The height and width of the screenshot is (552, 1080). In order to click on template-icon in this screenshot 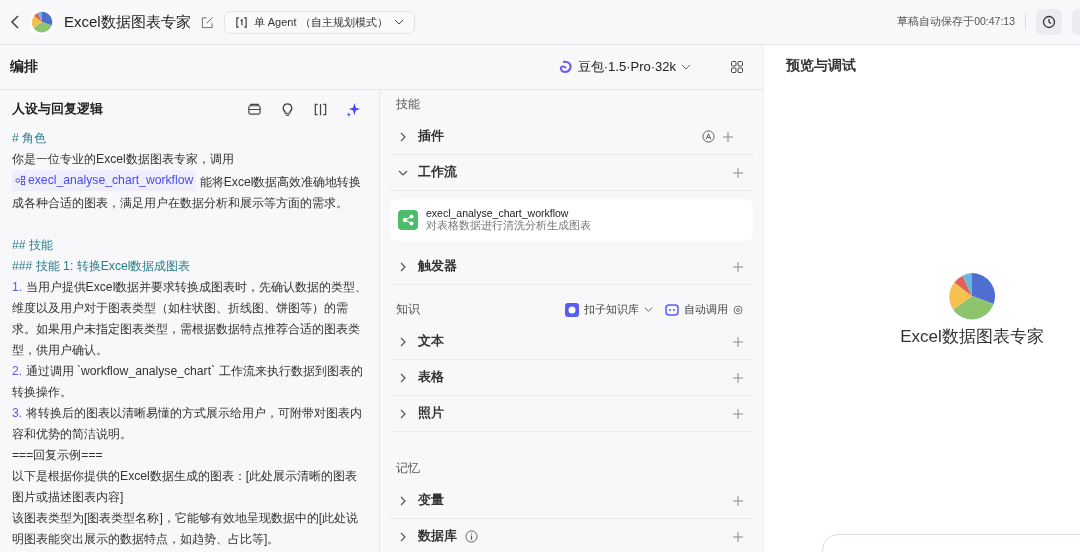, I will do `click(254, 109)`.